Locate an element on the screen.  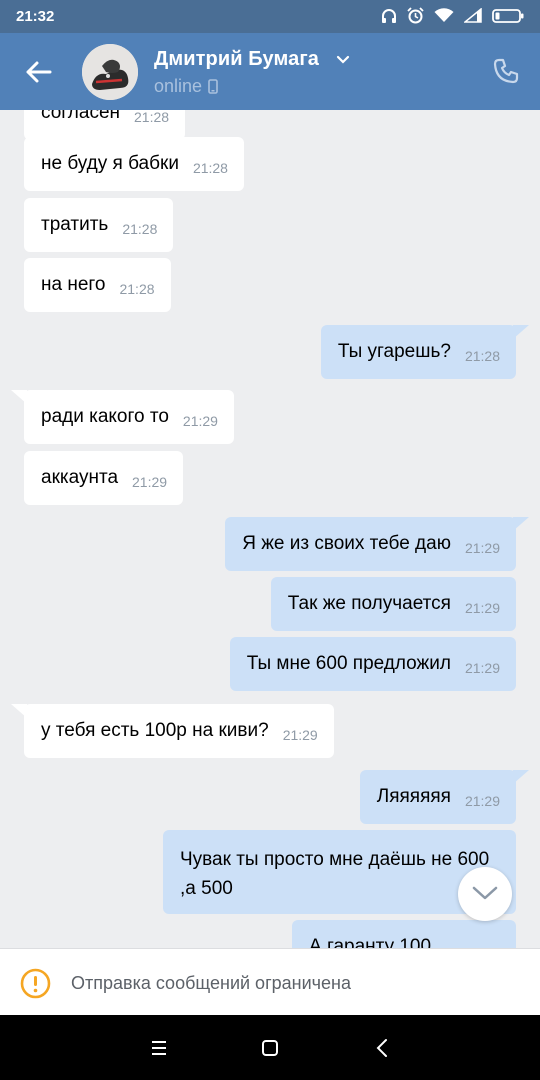
back-button is located at coordinates (39, 72).